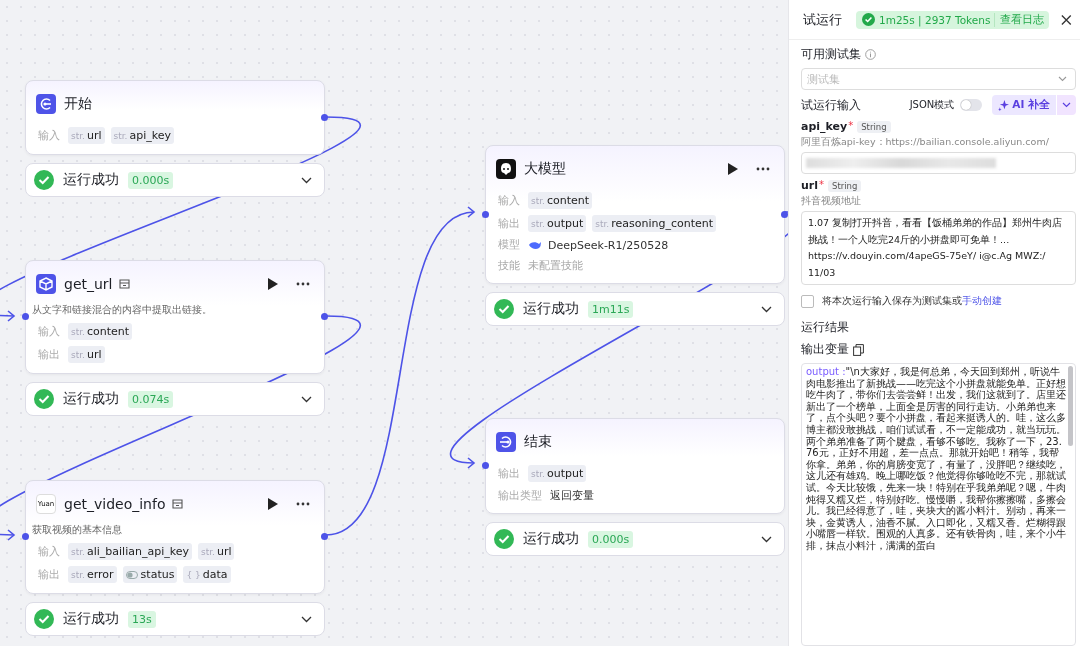 The width and height of the screenshot is (1080, 646). What do you see at coordinates (831, 54) in the screenshot?
I see `section-label: 可用测试集` at bounding box center [831, 54].